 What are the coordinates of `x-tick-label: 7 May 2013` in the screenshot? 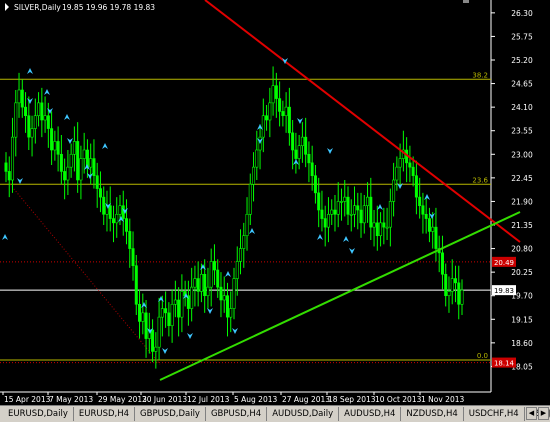 It's located at (71, 399).